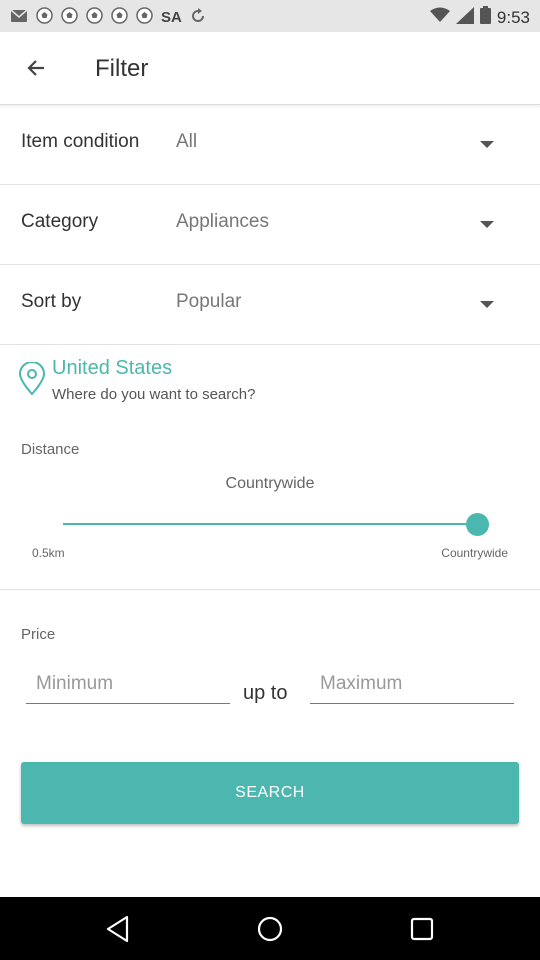  What do you see at coordinates (186, 142) in the screenshot?
I see `item-condition-select: All` at bounding box center [186, 142].